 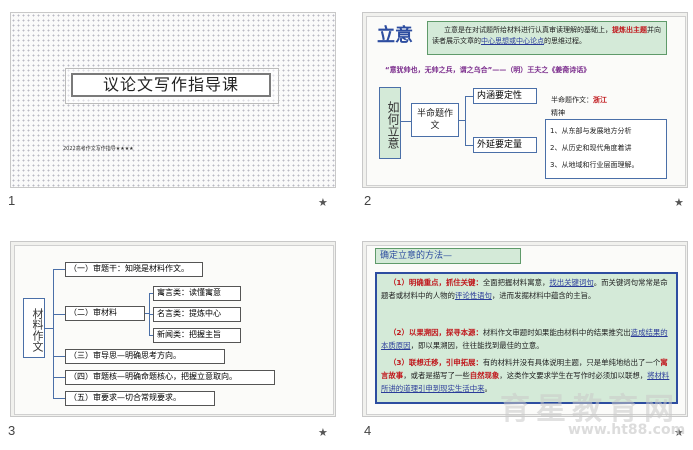 What do you see at coordinates (145, 356) in the screenshot?
I see `outline-item-3: （三）审导思—明确思考方向。` at bounding box center [145, 356].